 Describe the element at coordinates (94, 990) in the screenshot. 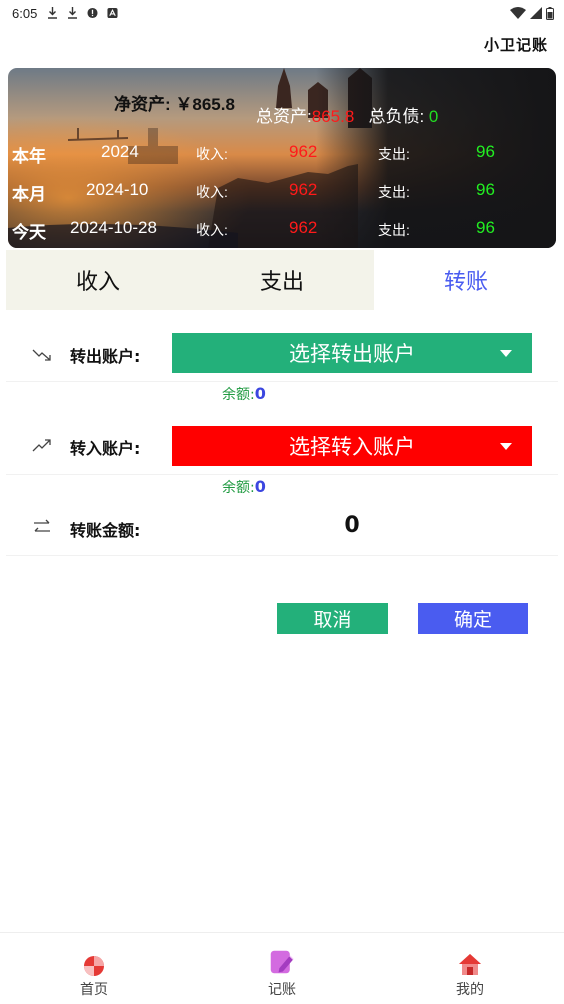

I see `nav-home-label: 首页` at that location.